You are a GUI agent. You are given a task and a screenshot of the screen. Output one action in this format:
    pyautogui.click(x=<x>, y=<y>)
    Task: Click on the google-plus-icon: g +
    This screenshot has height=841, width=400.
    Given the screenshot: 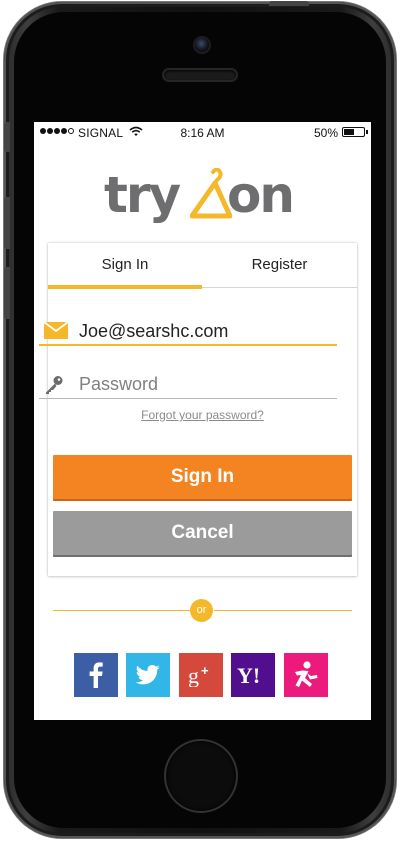 What is the action you would take?
    pyautogui.click(x=198, y=675)
    